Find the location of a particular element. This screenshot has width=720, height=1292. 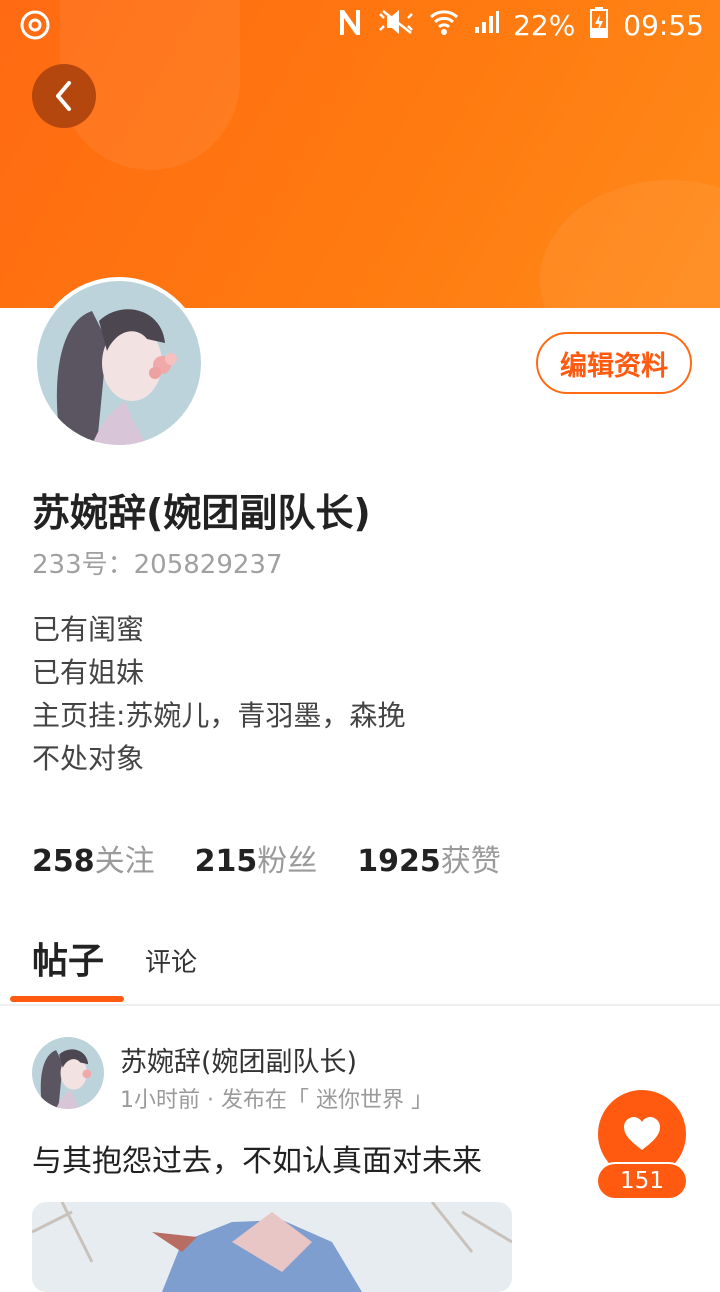

chevron-left-icon is located at coordinates (63, 96).